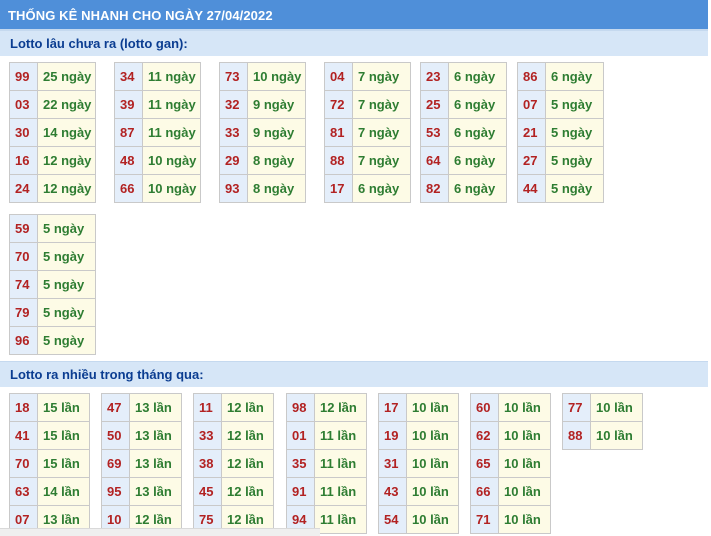 The width and height of the screenshot is (711, 536). What do you see at coordinates (233, 188) in the screenshot?
I see `lotto-number: 93` at bounding box center [233, 188].